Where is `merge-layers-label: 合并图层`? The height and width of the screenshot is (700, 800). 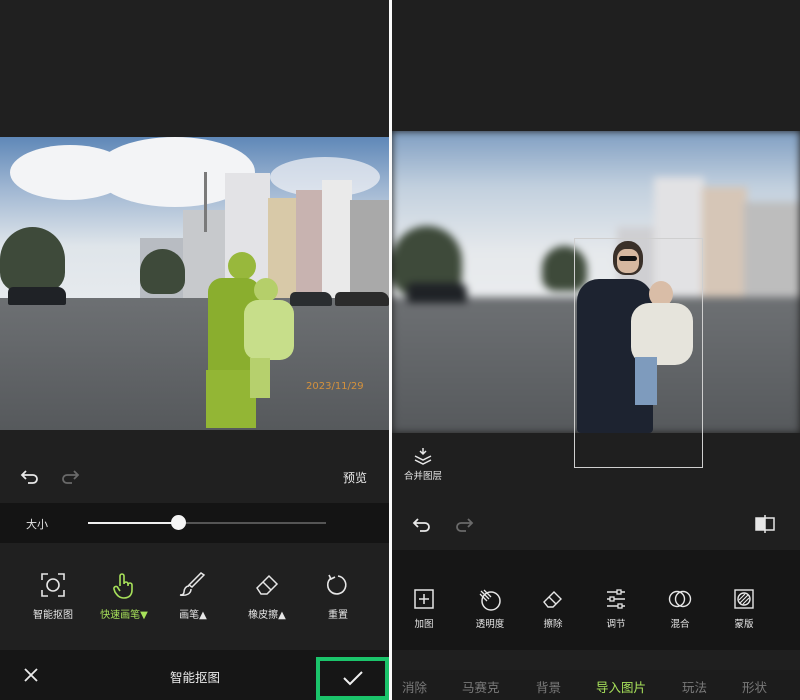
merge-layers-label: 合并图层 is located at coordinates (422, 476).